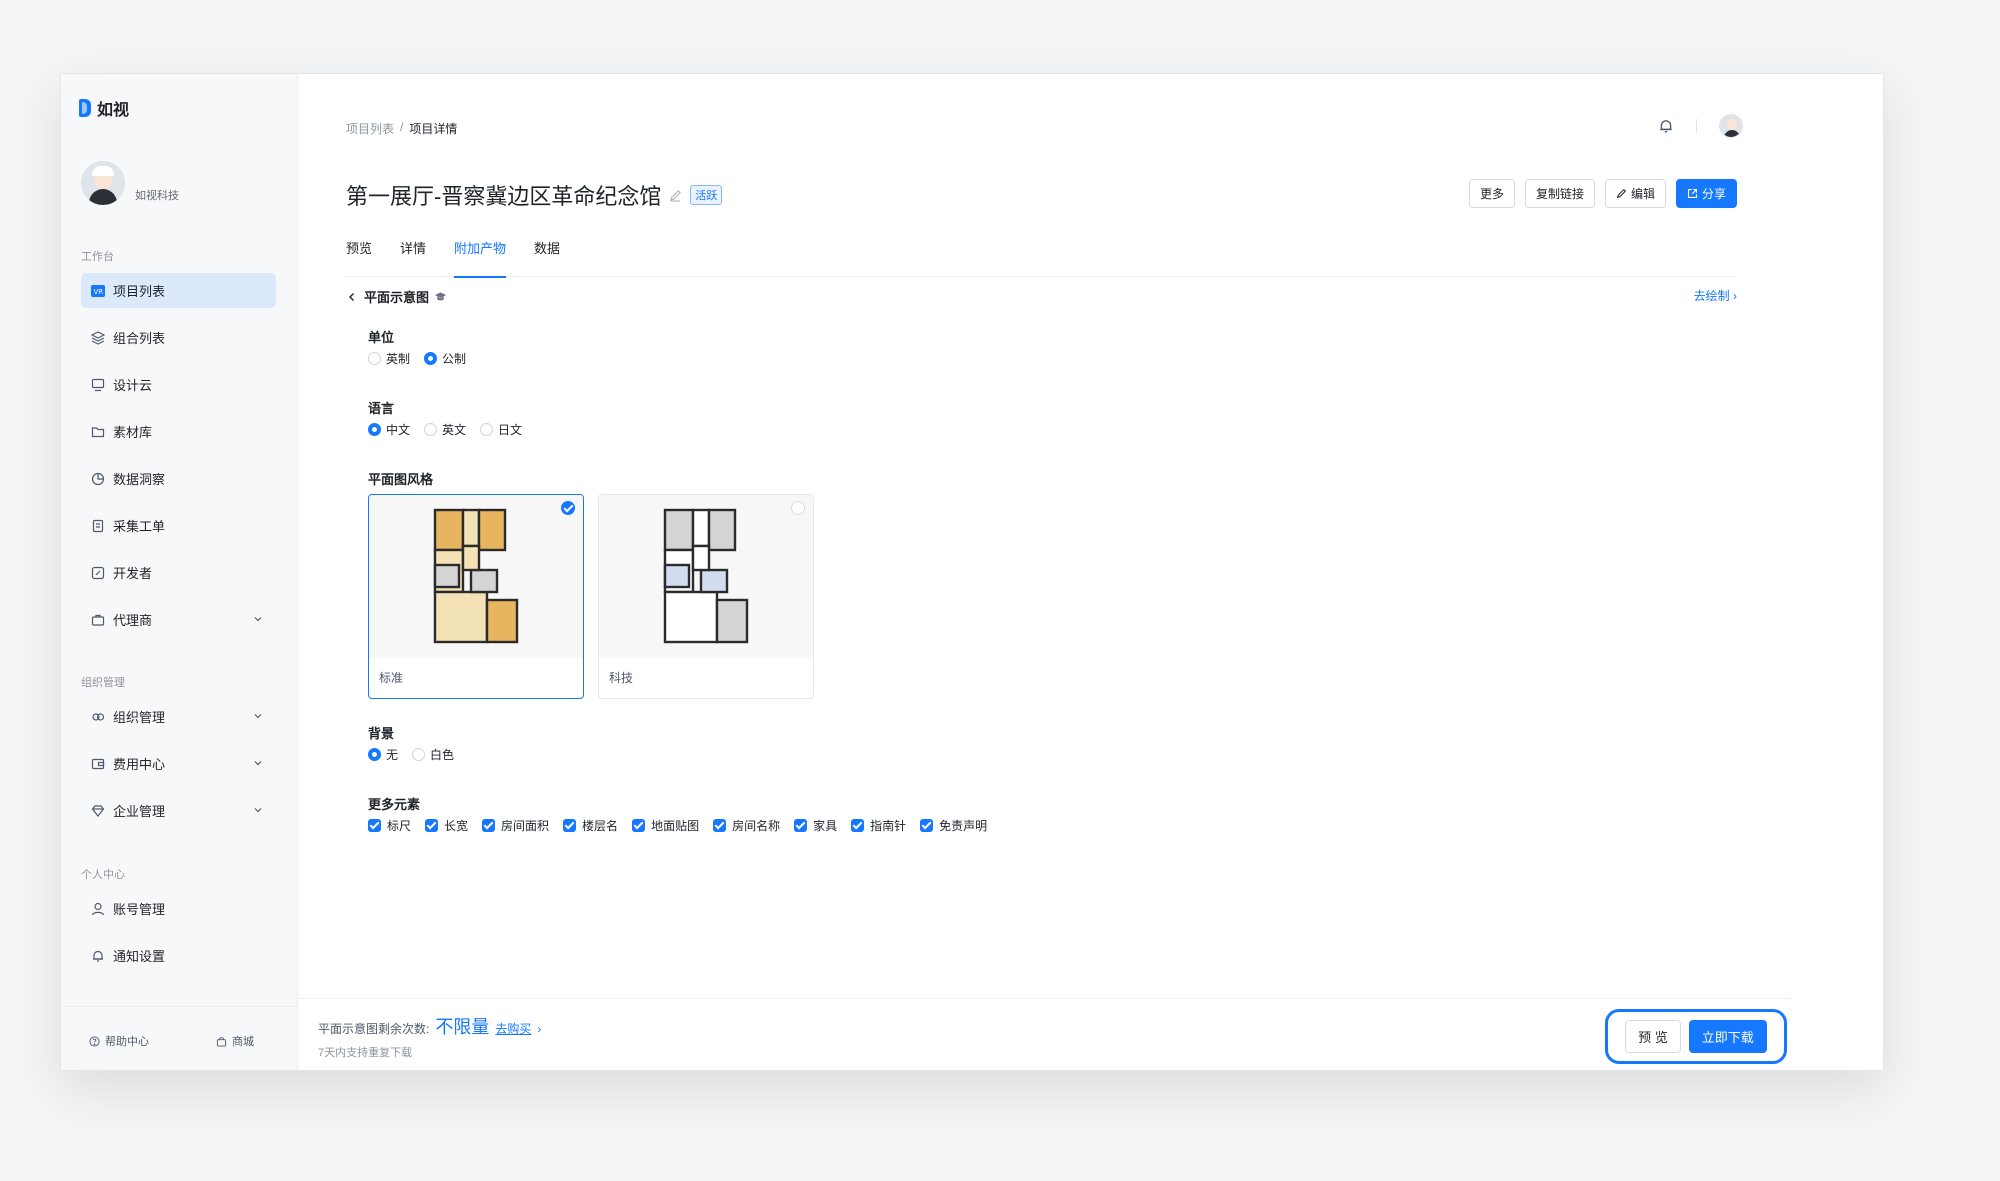 This screenshot has height=1181, width=2000. What do you see at coordinates (397, 297) in the screenshot?
I see `section-title: 平面示意图` at bounding box center [397, 297].